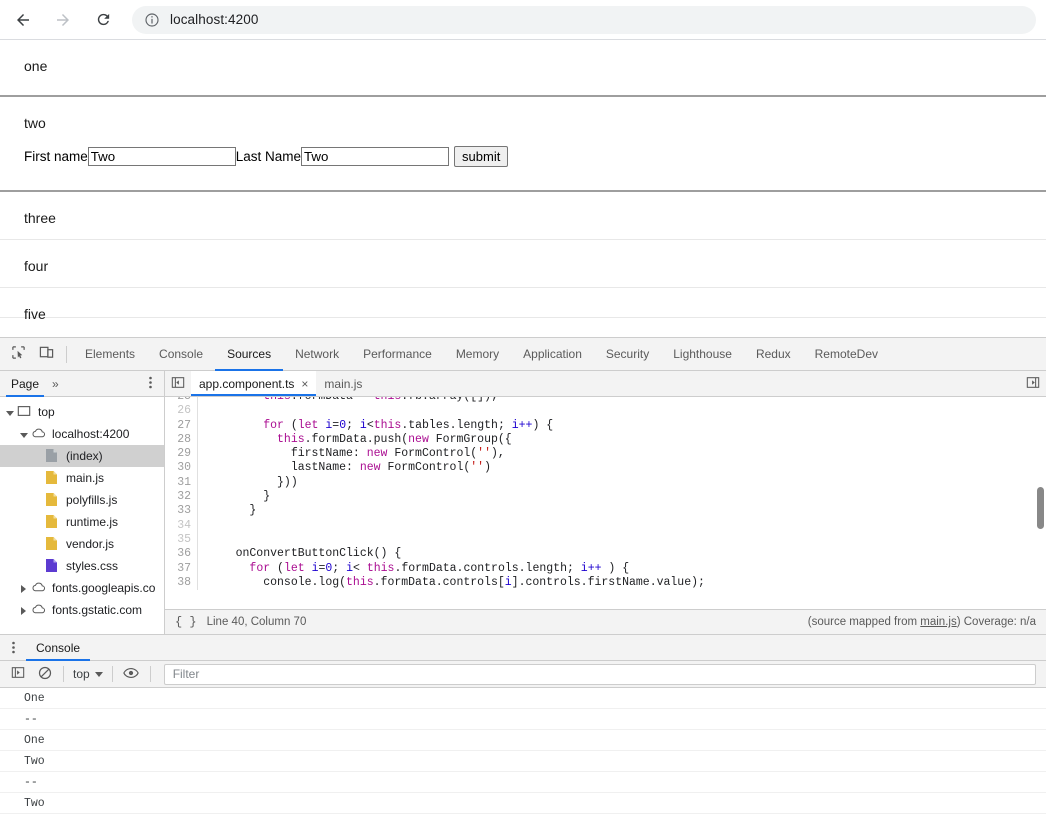 The width and height of the screenshot is (1046, 825). What do you see at coordinates (1033, 384) in the screenshot?
I see `show-debugger-icon` at bounding box center [1033, 384].